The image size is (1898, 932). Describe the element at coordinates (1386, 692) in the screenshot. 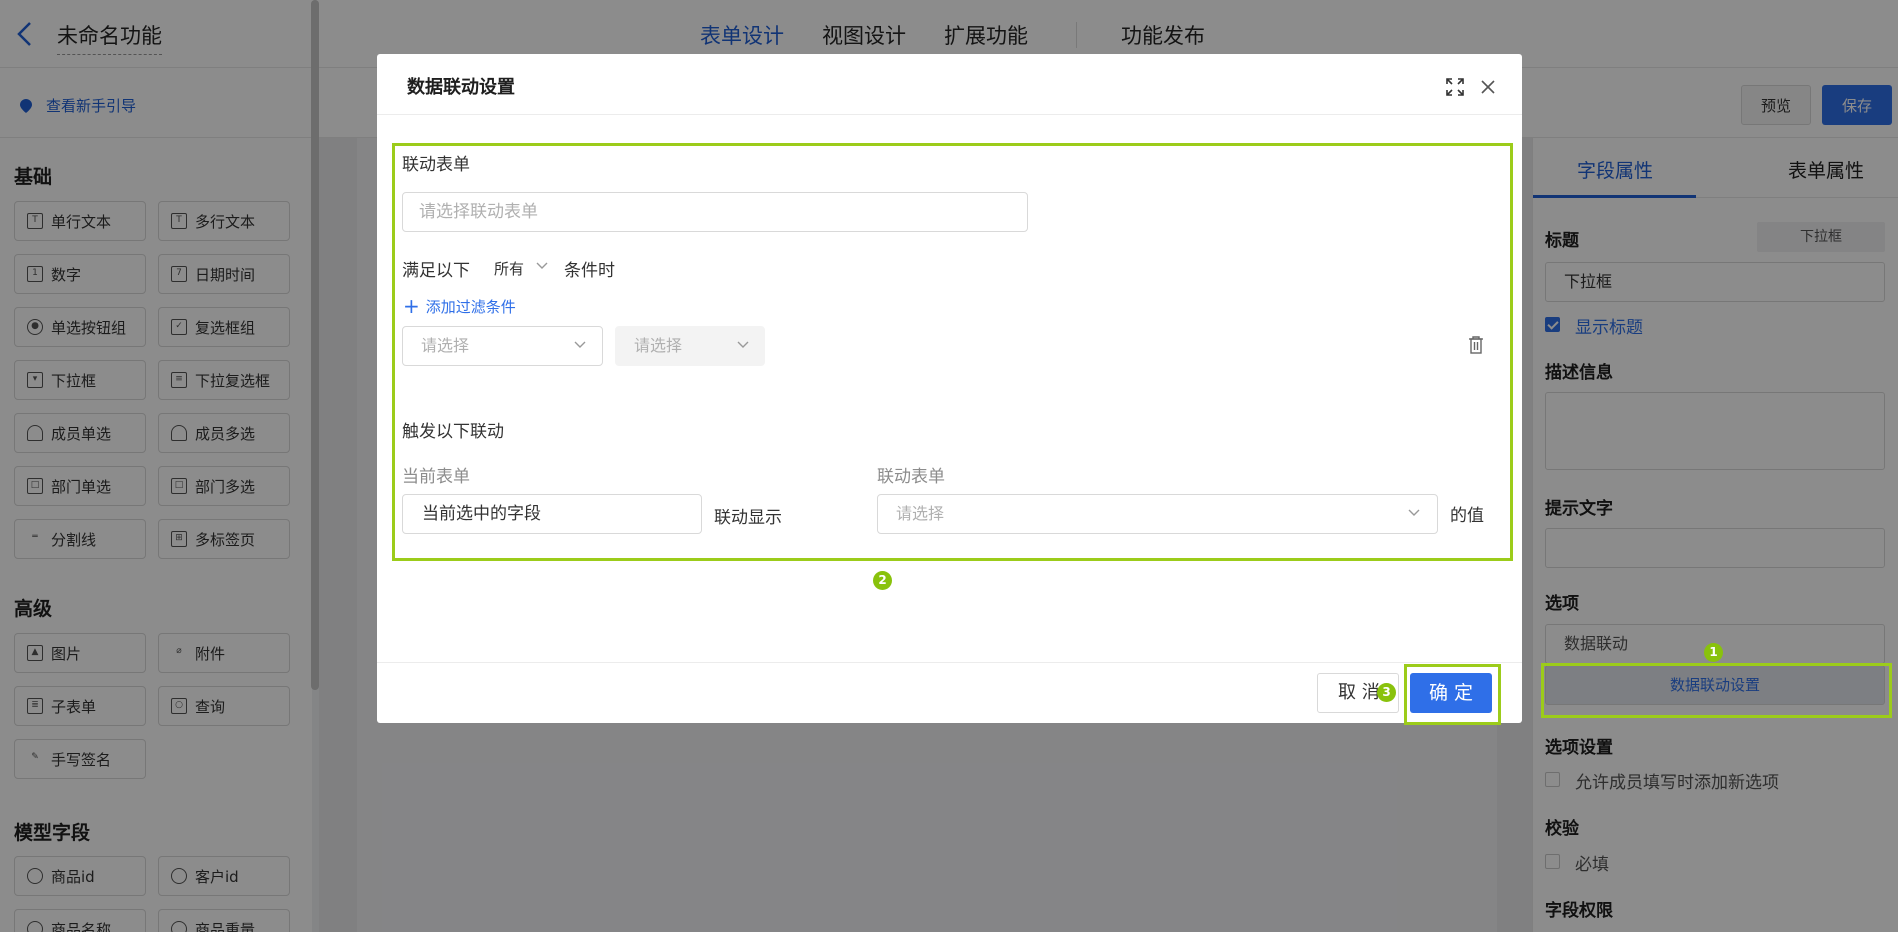

I see `step-badge-3: 3` at that location.